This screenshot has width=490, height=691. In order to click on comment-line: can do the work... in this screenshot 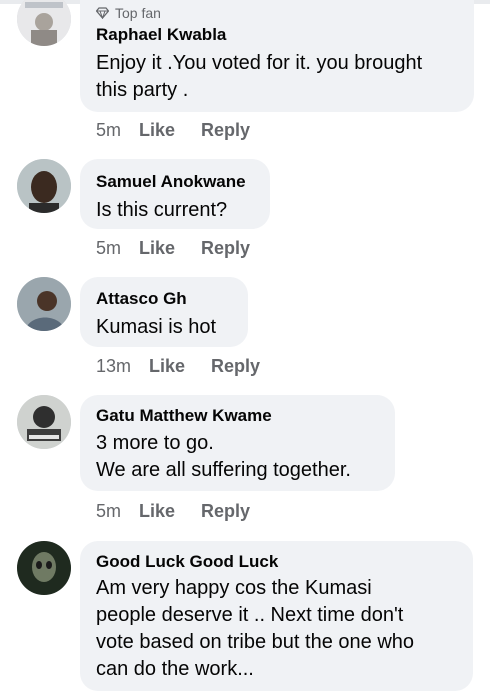, I will do `click(175, 669)`.